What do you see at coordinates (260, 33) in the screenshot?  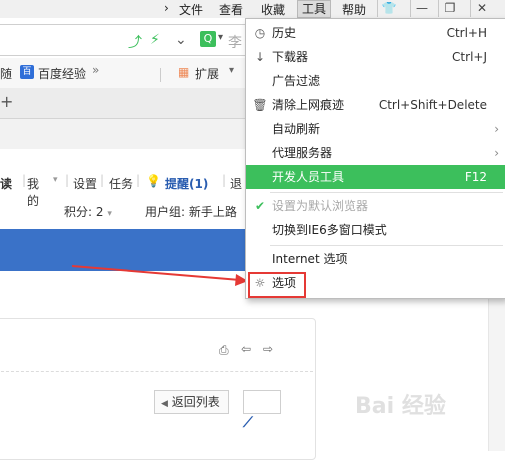 I see `clock-icon: ◷` at bounding box center [260, 33].